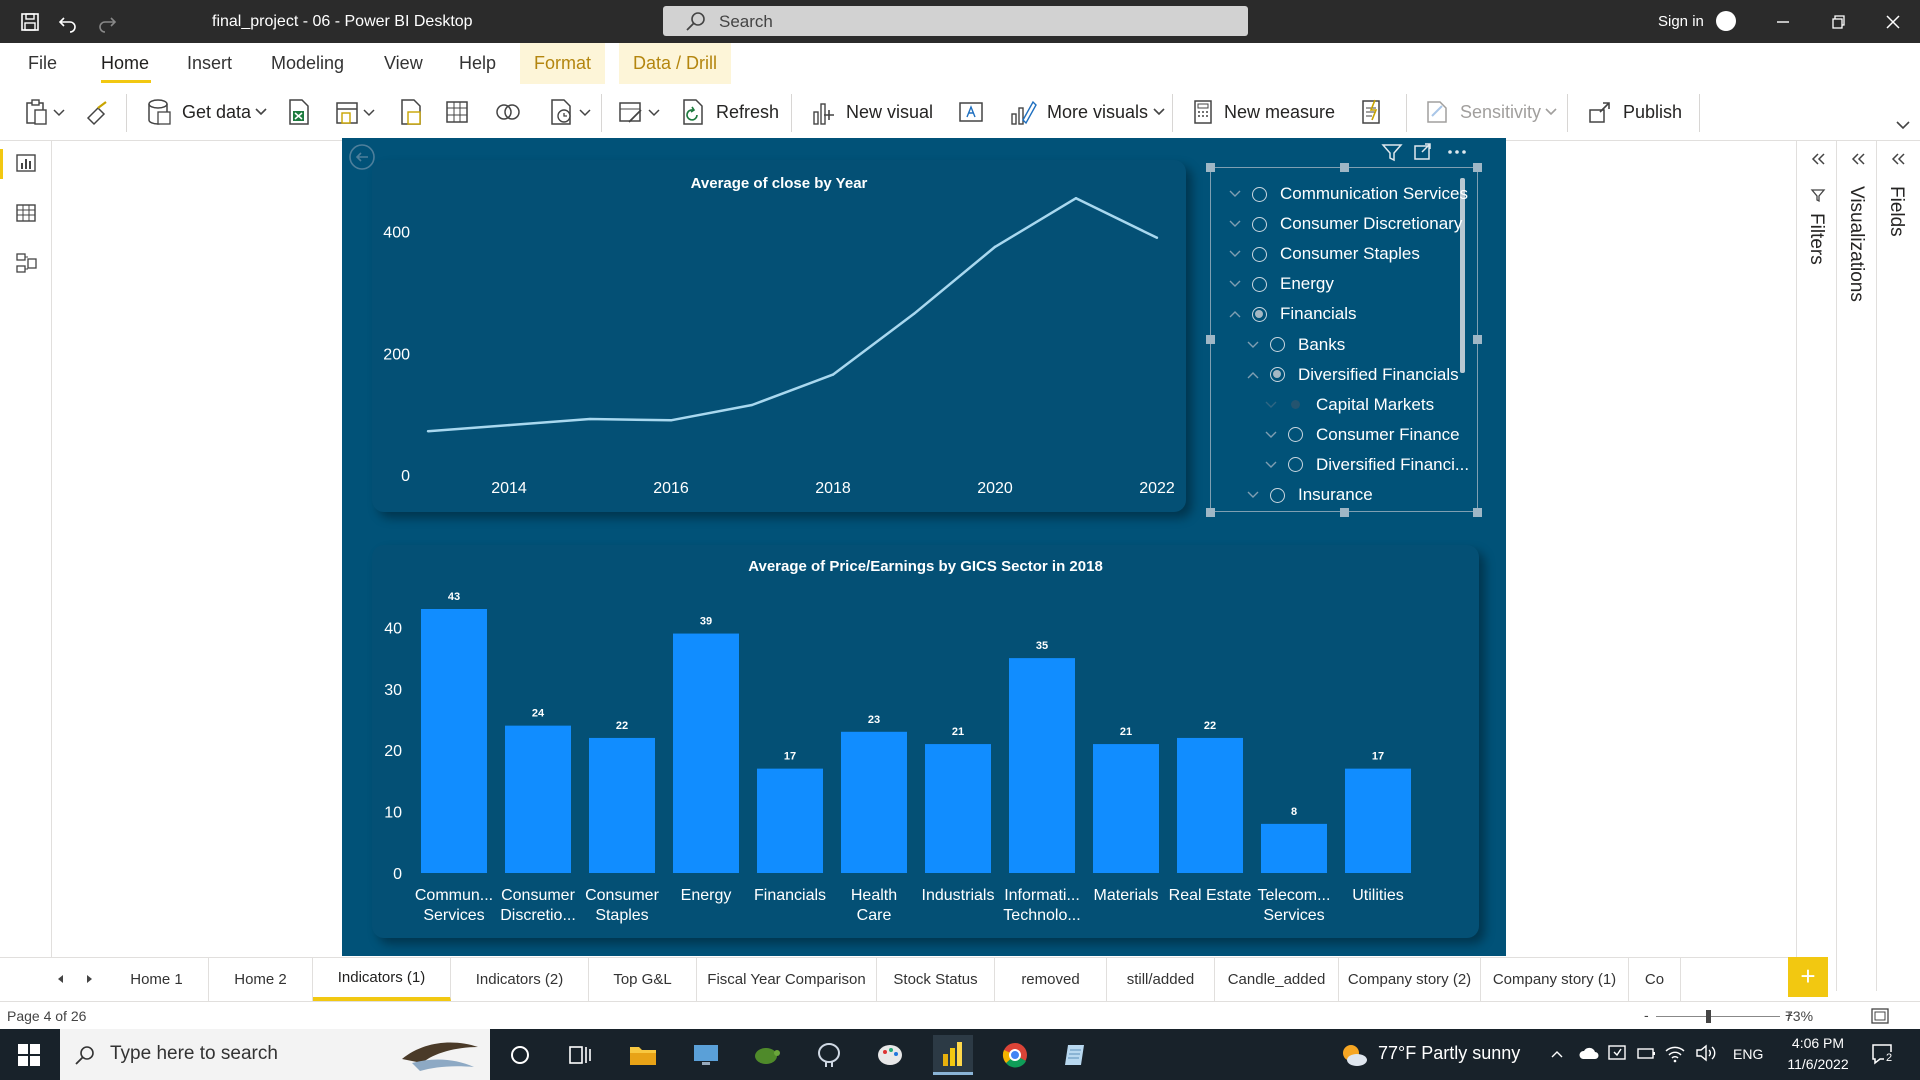 The image size is (1920, 1080). What do you see at coordinates (1617, 1053) in the screenshot?
I see `device-icon` at bounding box center [1617, 1053].